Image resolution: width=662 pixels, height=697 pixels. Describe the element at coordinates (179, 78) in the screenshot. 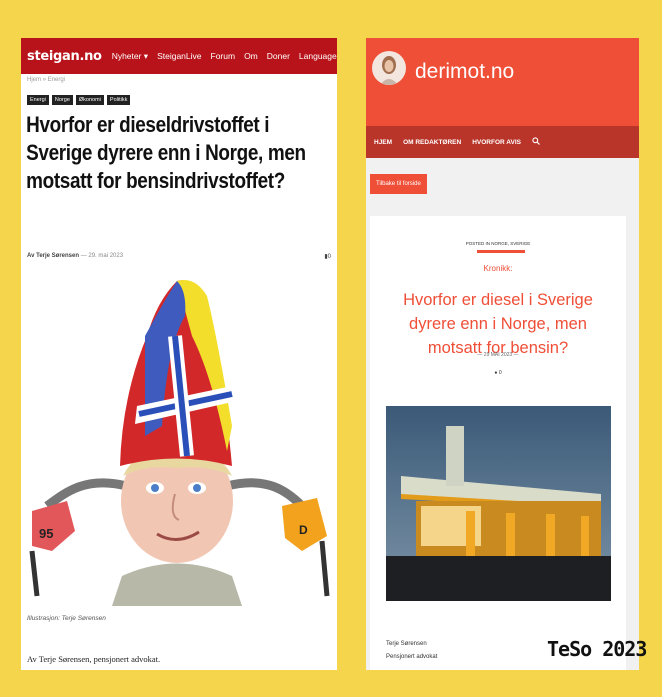

I see `breadcrumb: Hjem » Energi` at that location.